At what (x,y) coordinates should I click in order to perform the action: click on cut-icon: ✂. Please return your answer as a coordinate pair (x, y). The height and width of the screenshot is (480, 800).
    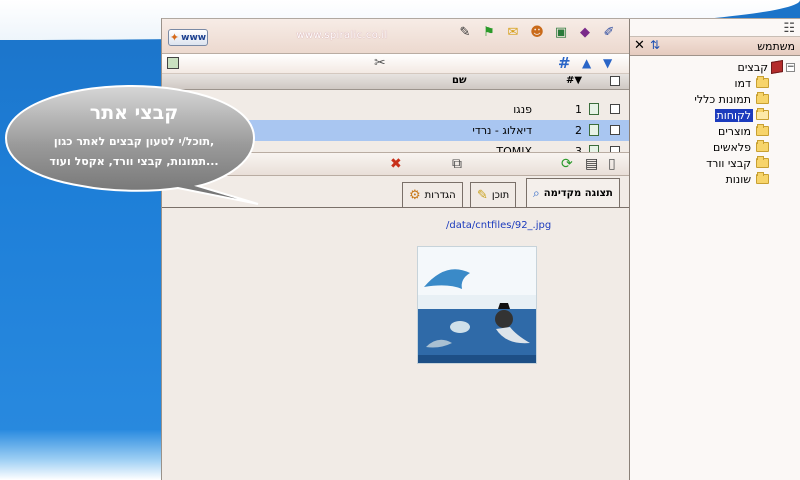
    Looking at the image, I should click on (380, 63).